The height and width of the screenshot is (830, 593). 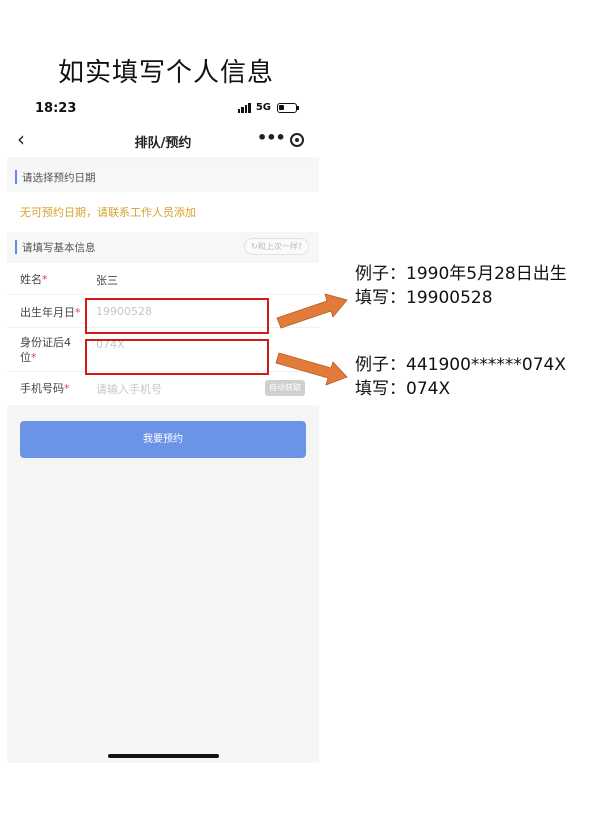 I want to click on birth-fill-text: 填写：19900528, so click(x=424, y=298).